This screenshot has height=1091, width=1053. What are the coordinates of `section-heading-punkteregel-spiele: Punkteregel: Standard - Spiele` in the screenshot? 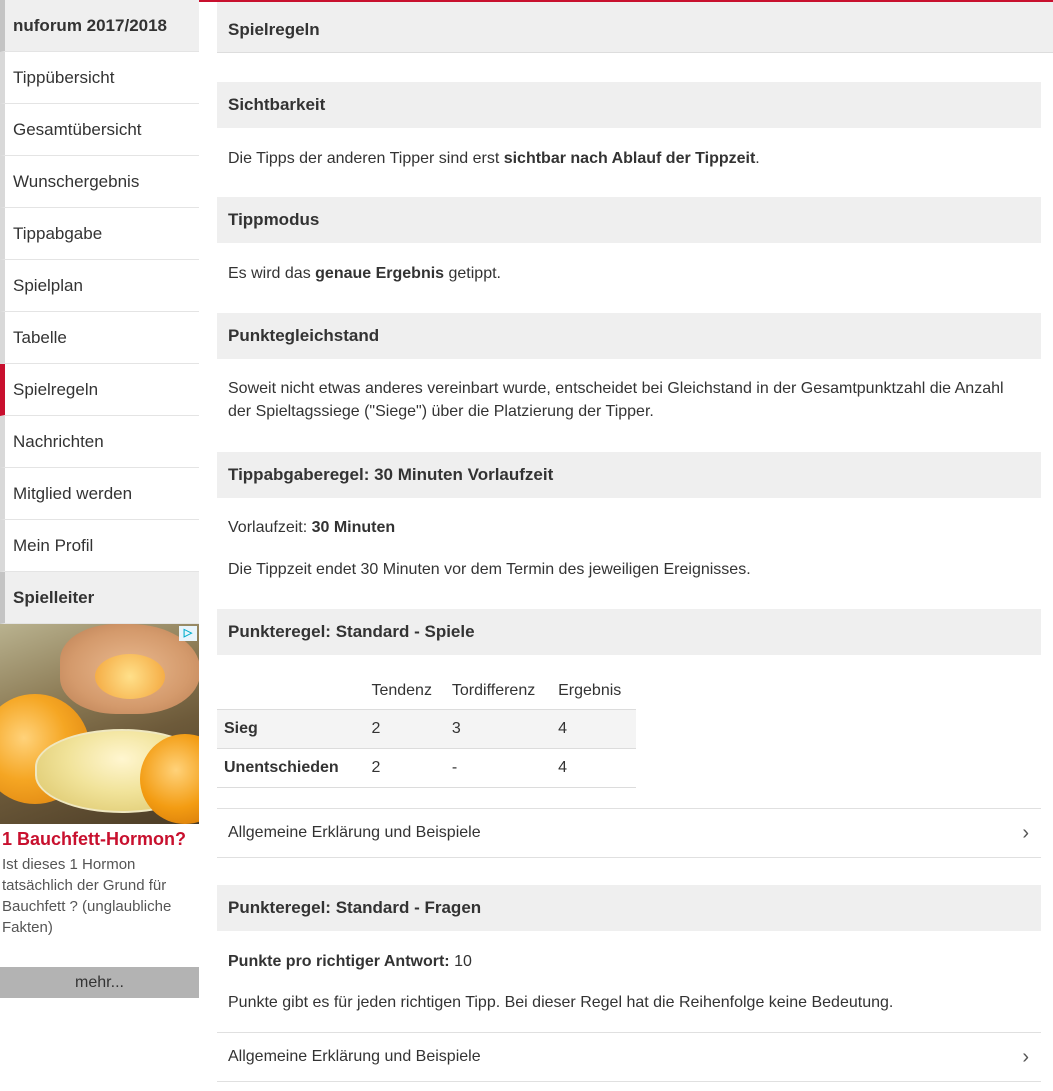 It's located at (629, 632).